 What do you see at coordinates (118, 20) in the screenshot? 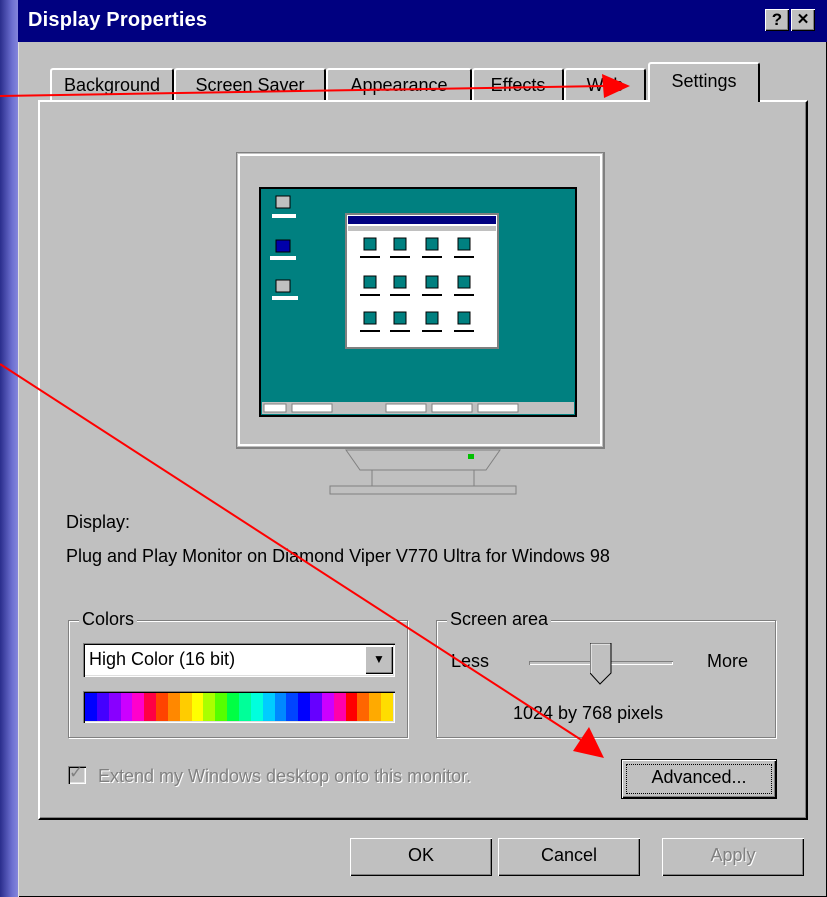
I see `window-title: Display Properties` at bounding box center [118, 20].